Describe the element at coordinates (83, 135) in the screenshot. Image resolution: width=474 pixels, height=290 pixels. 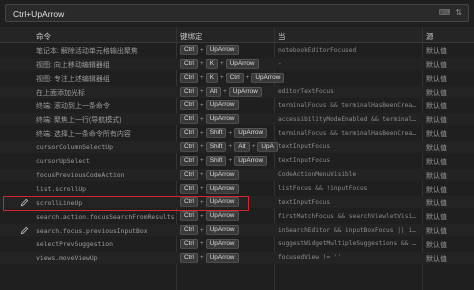
I see `command-cell: 终端: 选择上一条命令所有内容` at that location.